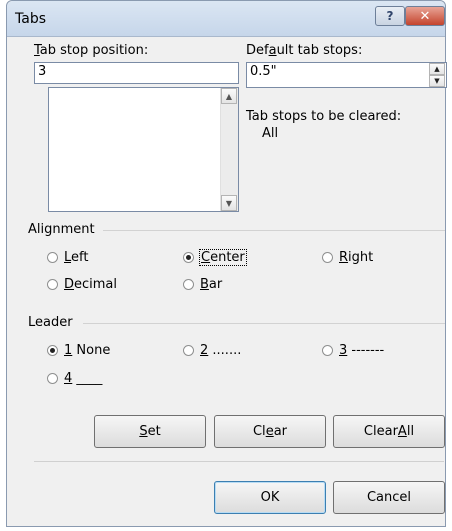 This screenshot has height=531, width=452. What do you see at coordinates (229, 203) in the screenshot?
I see `scroll-down-icon: ▼` at bounding box center [229, 203].